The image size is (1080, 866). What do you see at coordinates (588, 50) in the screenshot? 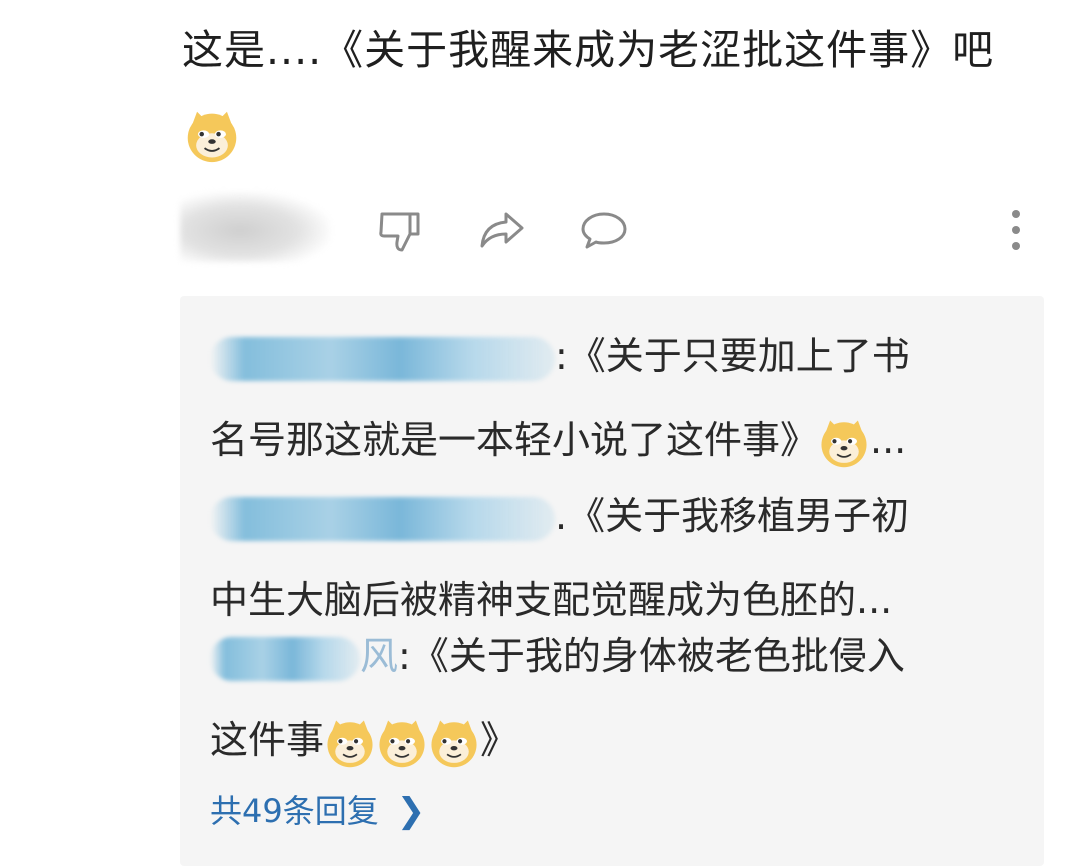
I see `comment-text: 这是....《关于我醒来成为老涩批这件事》吧` at bounding box center [588, 50].